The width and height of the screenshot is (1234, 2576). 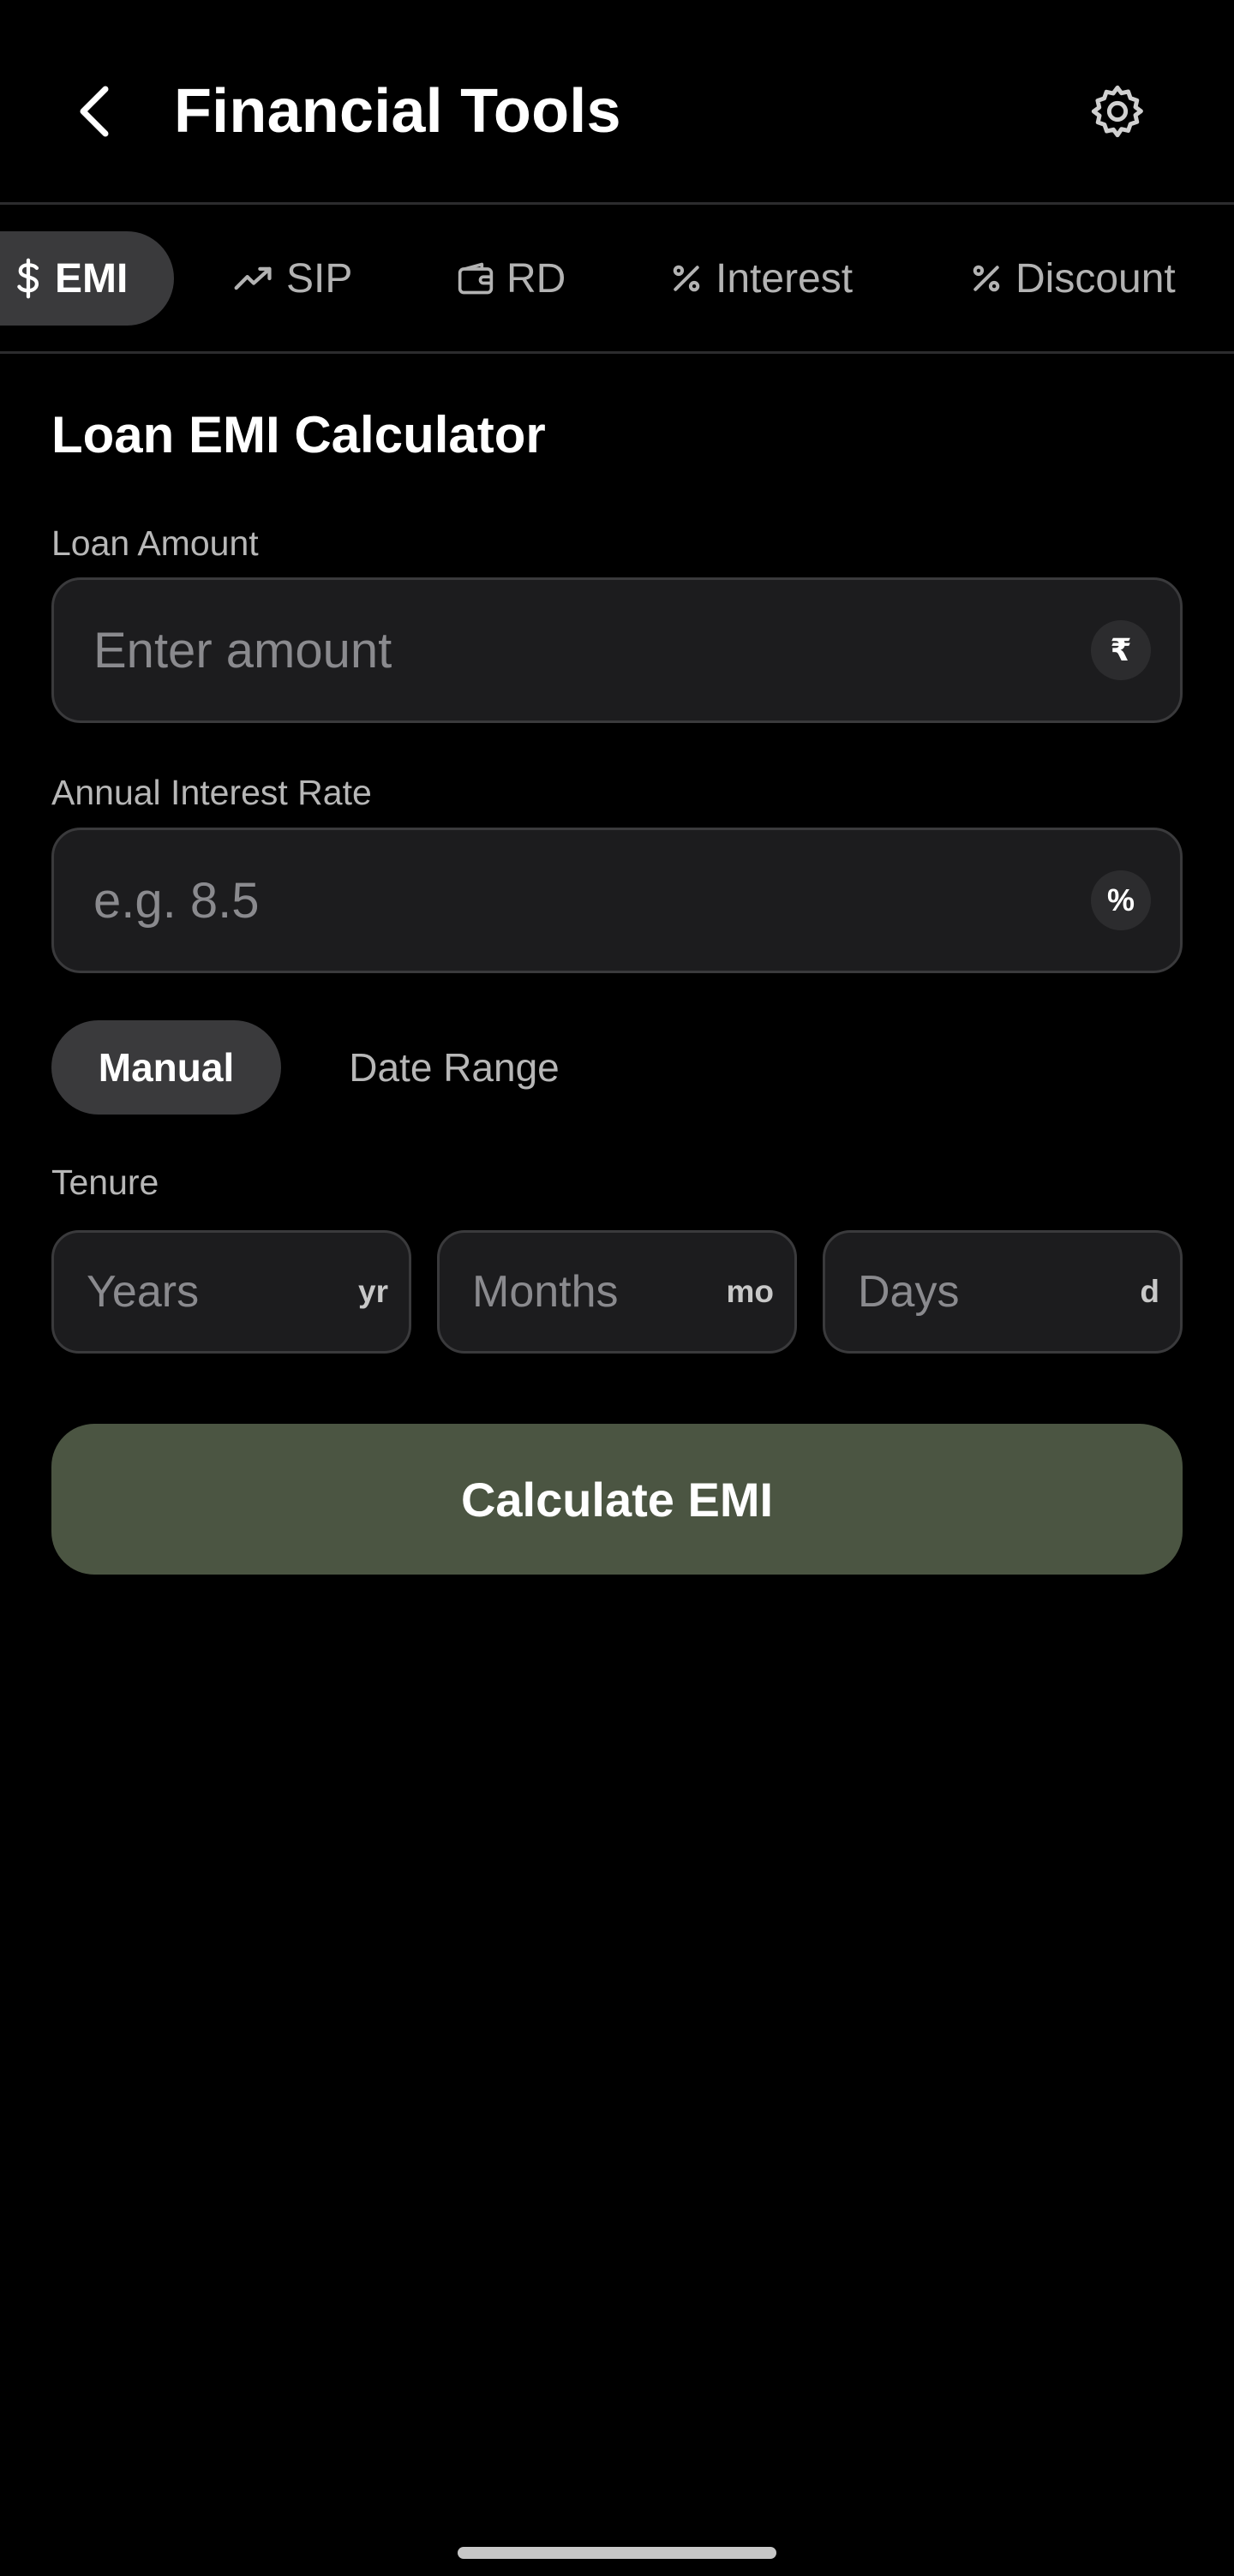 What do you see at coordinates (750, 1291) in the screenshot?
I see `months-unit: mo` at bounding box center [750, 1291].